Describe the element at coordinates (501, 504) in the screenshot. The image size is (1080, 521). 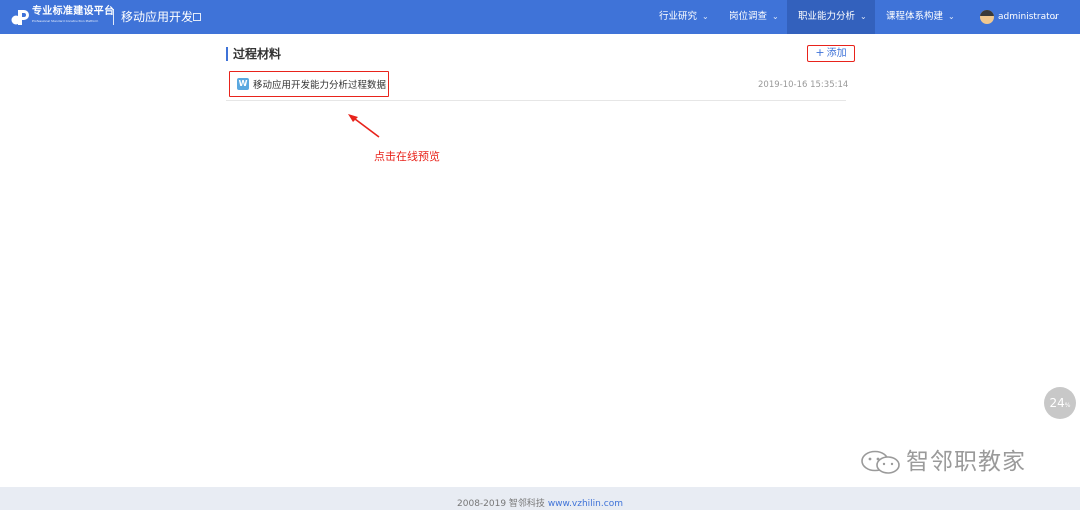
I see `footer-copyright: 2008-2019 智邻科技` at that location.